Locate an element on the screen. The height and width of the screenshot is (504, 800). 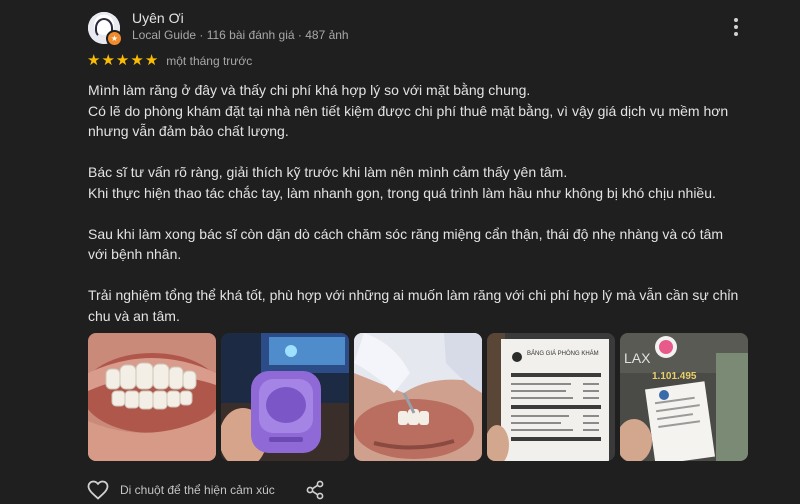
share-button is located at coordinates (315, 490).